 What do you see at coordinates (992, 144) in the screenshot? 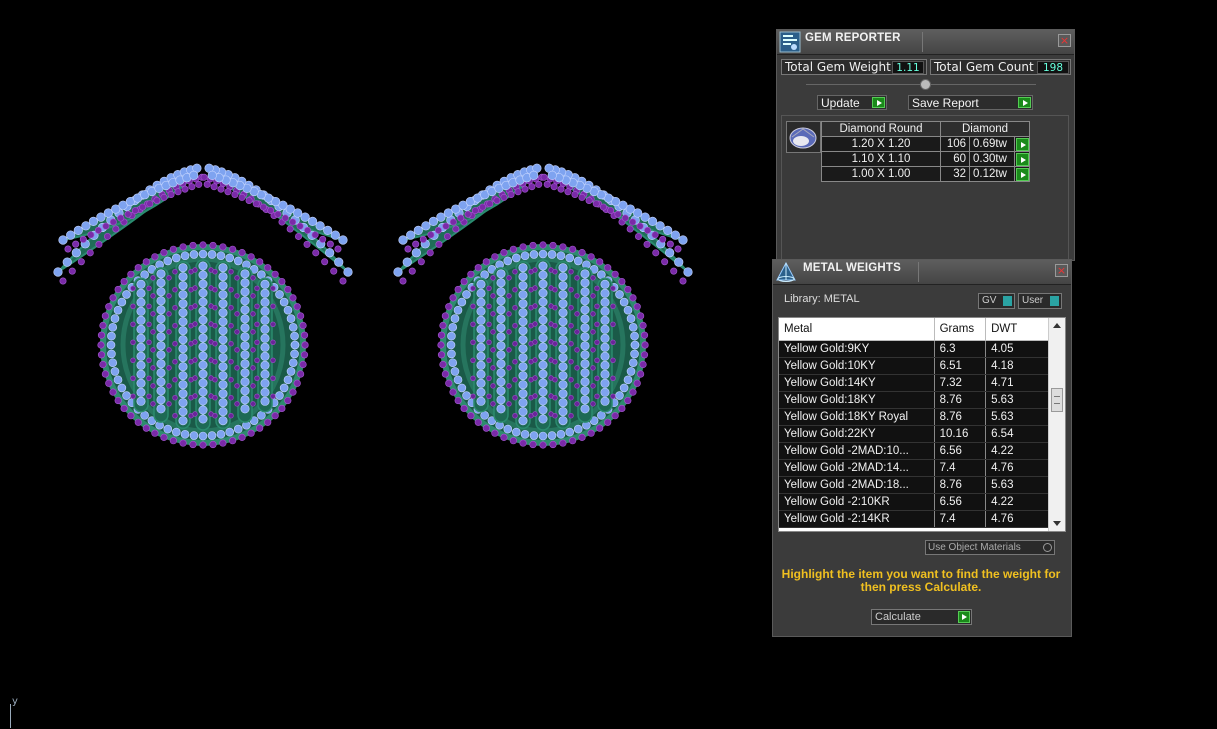
I see `gem-weight: 0.69tw` at bounding box center [992, 144].